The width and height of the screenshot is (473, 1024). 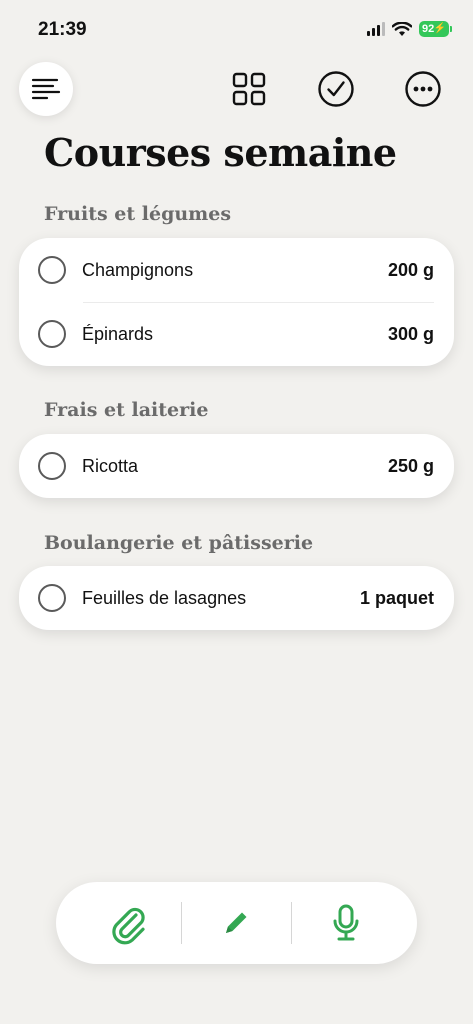 I want to click on item-name: Épinards, so click(x=118, y=333).